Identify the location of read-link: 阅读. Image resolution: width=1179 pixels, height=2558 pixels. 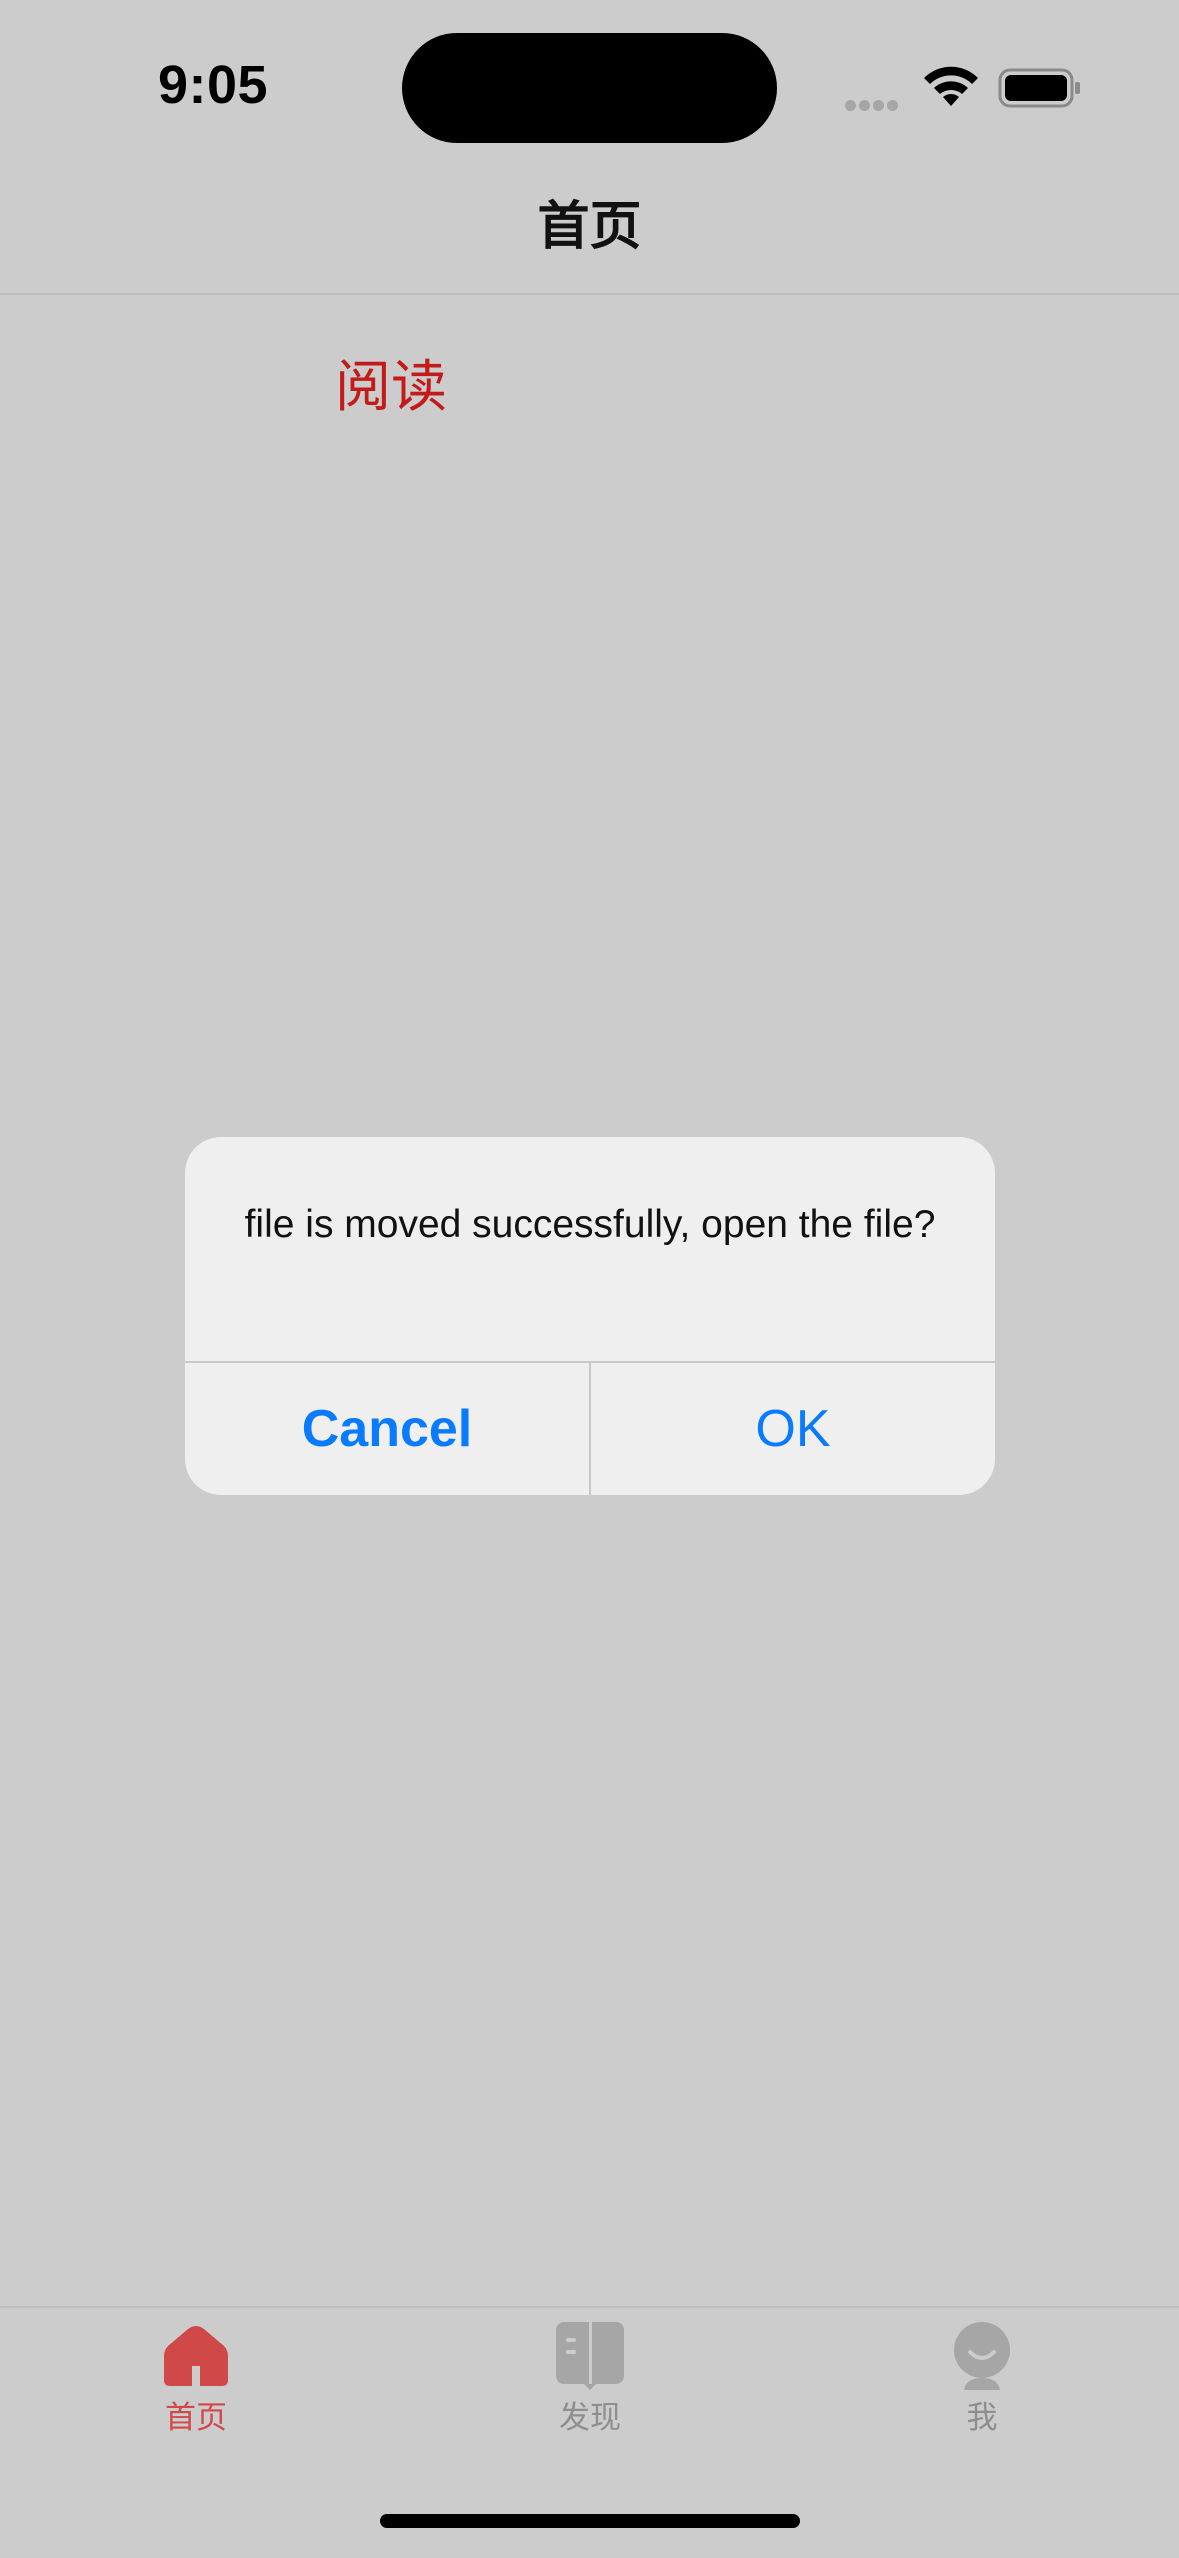
(391, 388).